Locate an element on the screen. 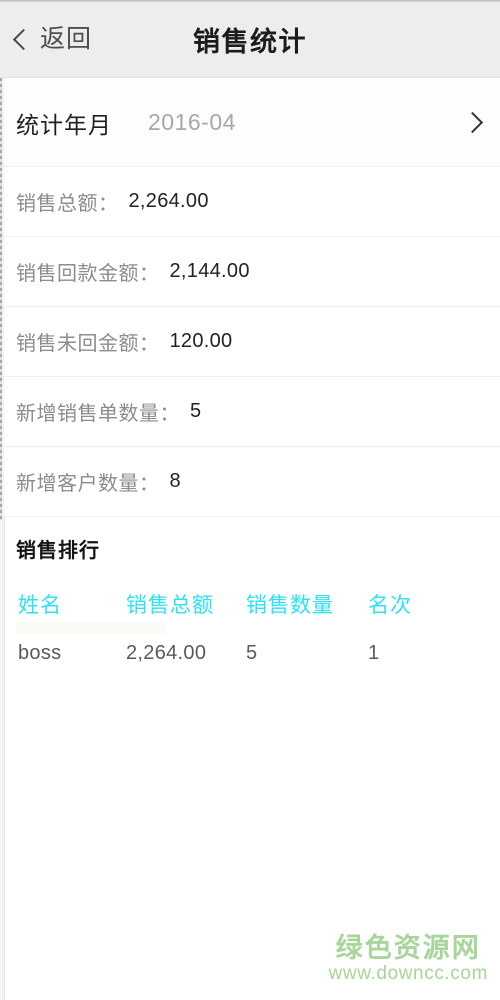 This screenshot has height=1000, width=500. stat-value: 2,144.00 is located at coordinates (209, 271).